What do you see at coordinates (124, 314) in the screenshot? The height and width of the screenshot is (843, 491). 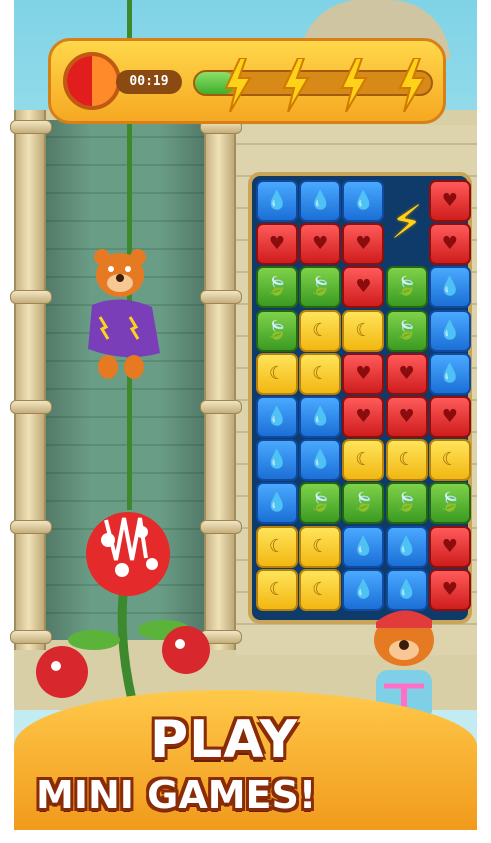 I see `bear-climbing-character` at bounding box center [124, 314].